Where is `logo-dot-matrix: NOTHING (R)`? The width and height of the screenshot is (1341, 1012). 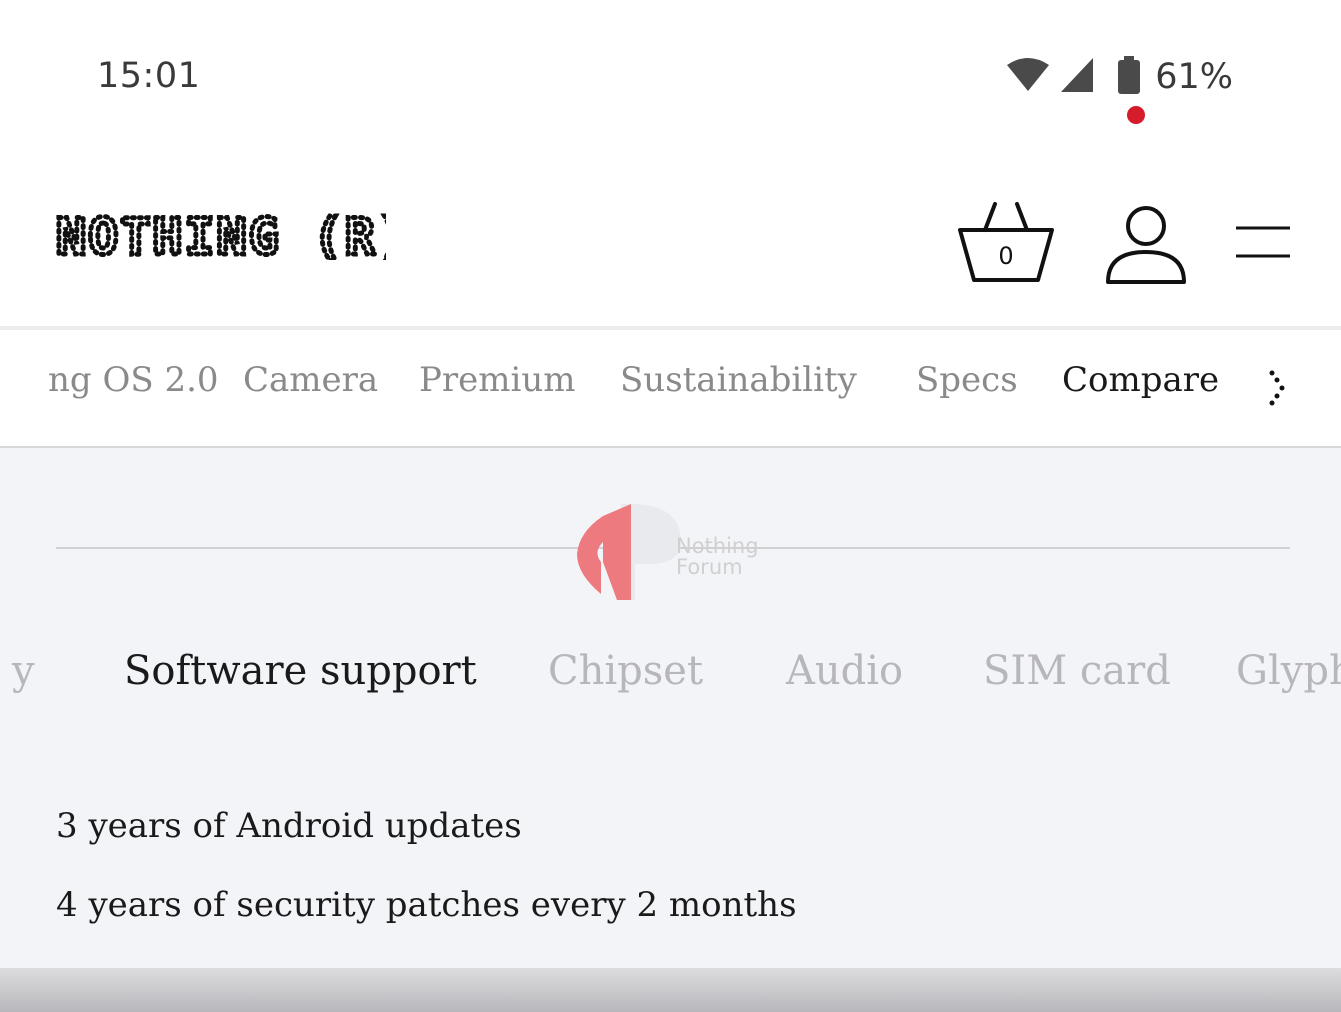 logo-dot-matrix: NOTHING (R) is located at coordinates (232, 237).